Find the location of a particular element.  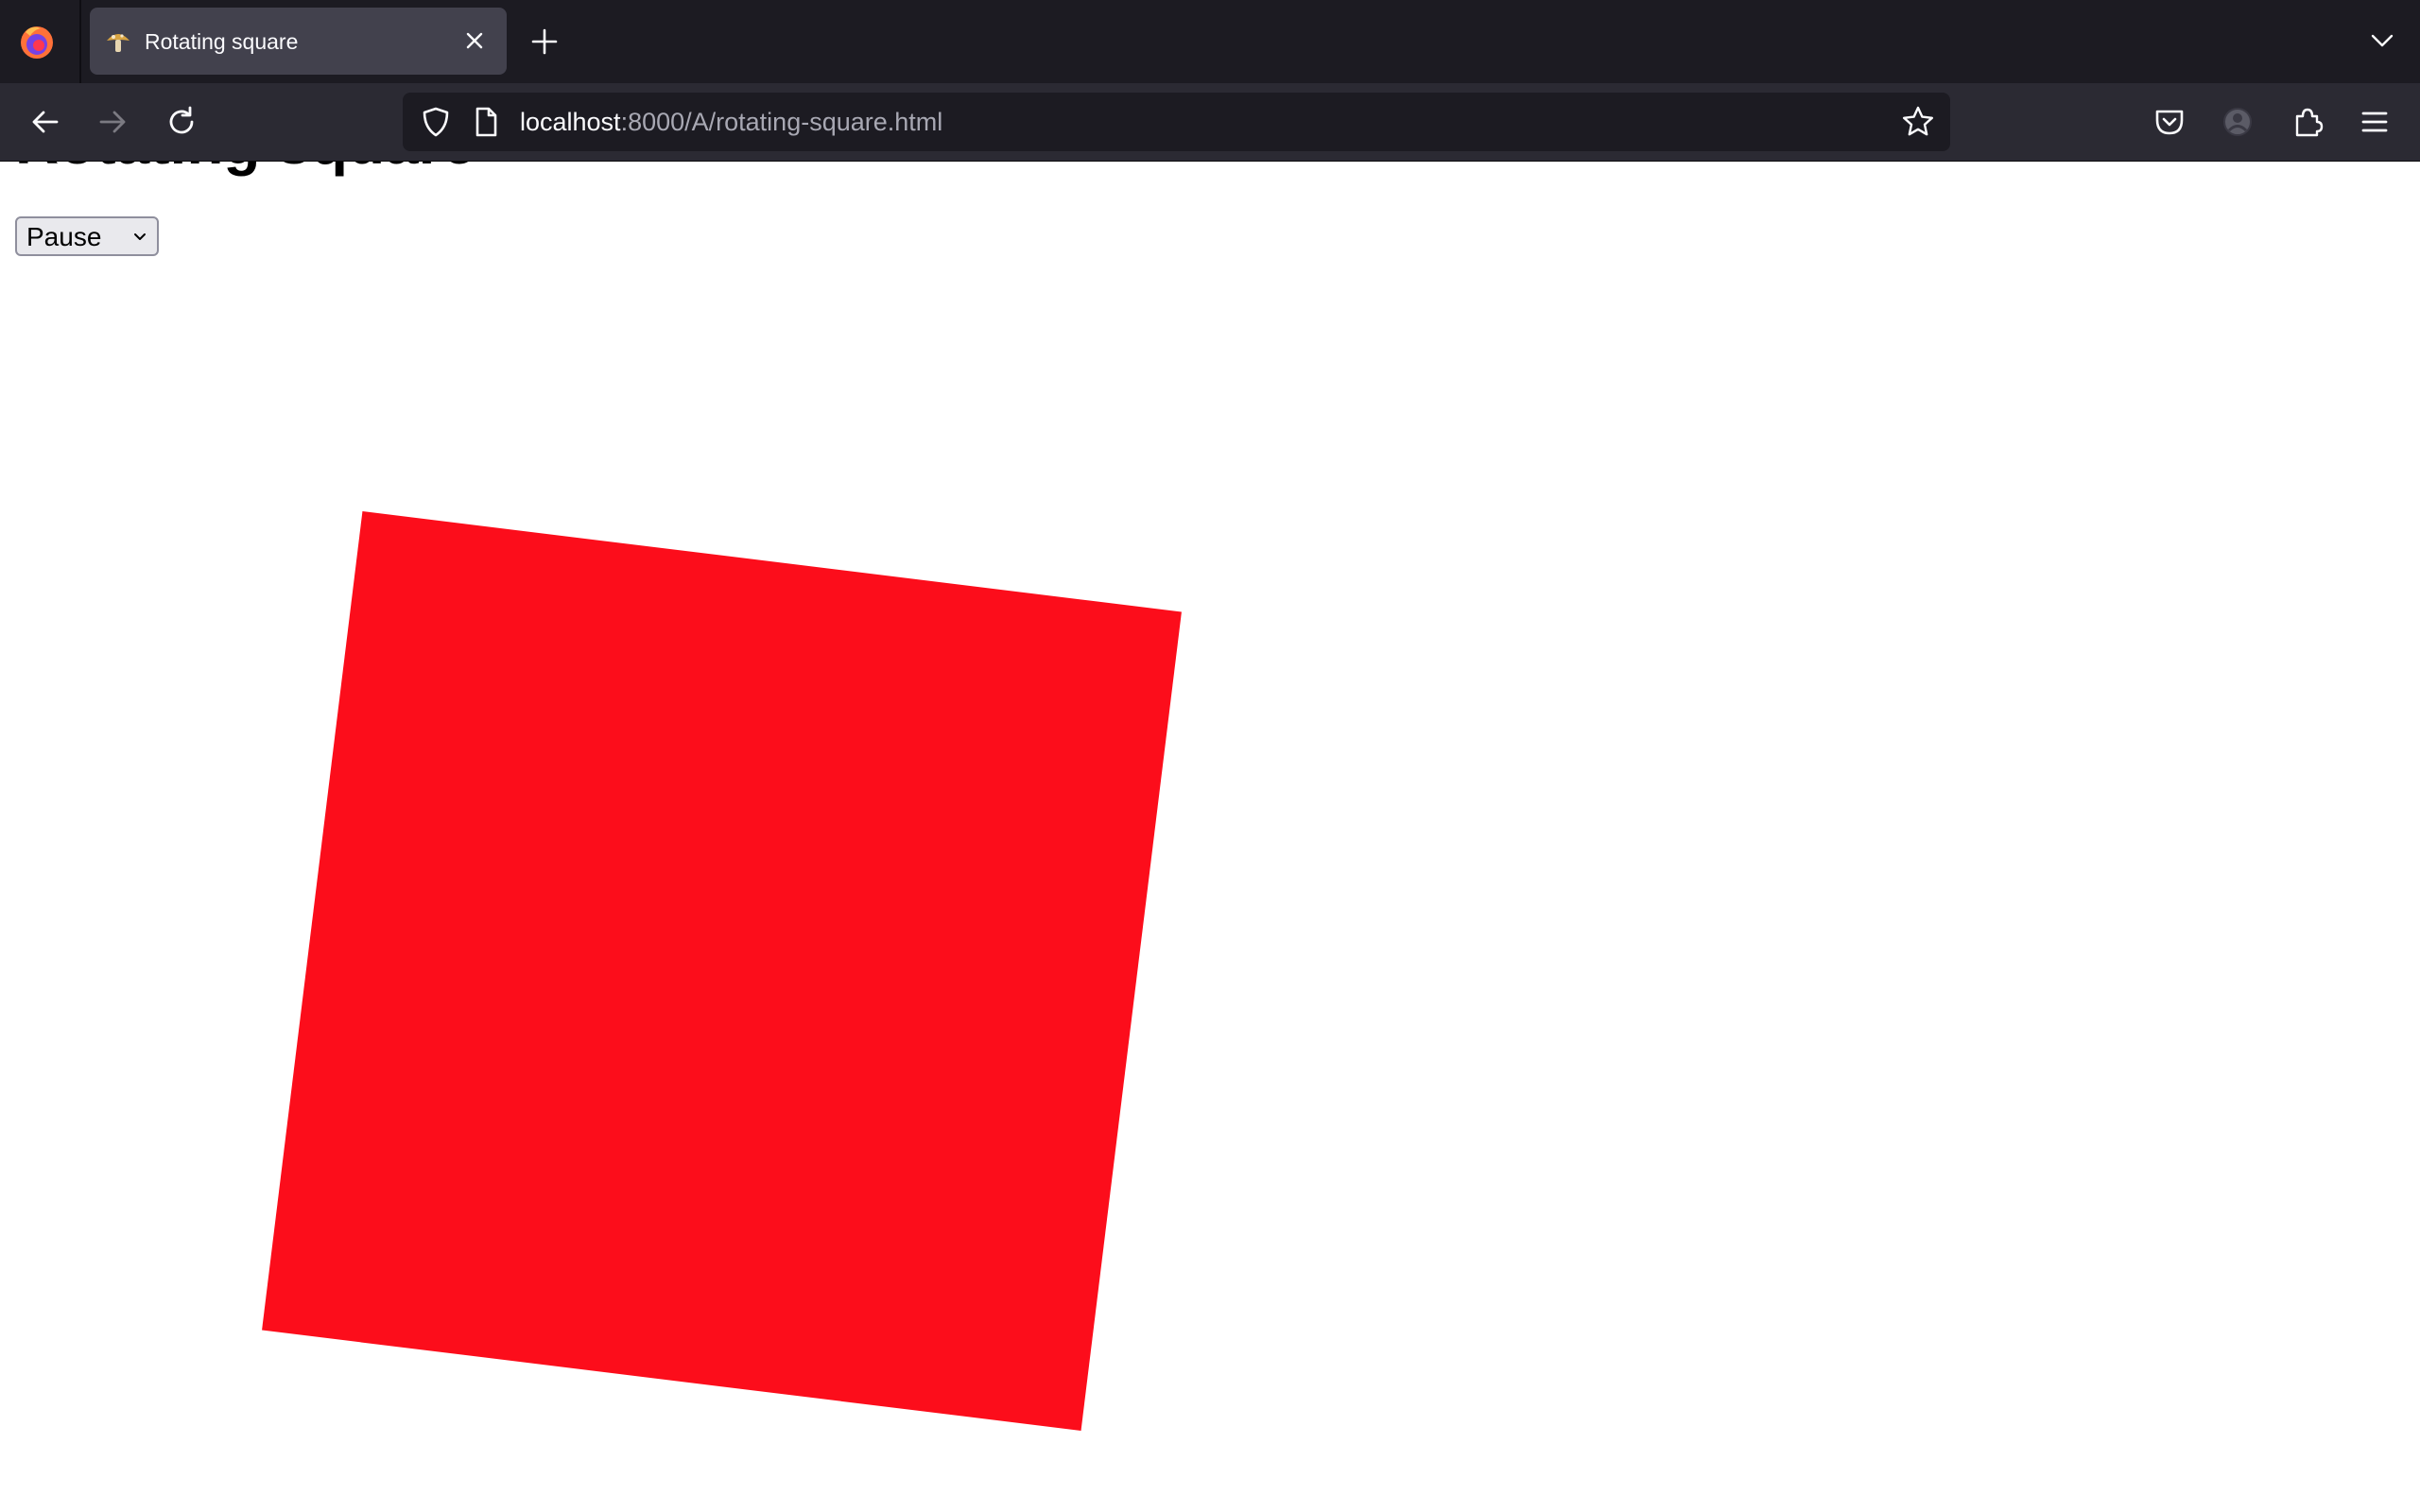

forward-arrow-icon is located at coordinates (112, 122).